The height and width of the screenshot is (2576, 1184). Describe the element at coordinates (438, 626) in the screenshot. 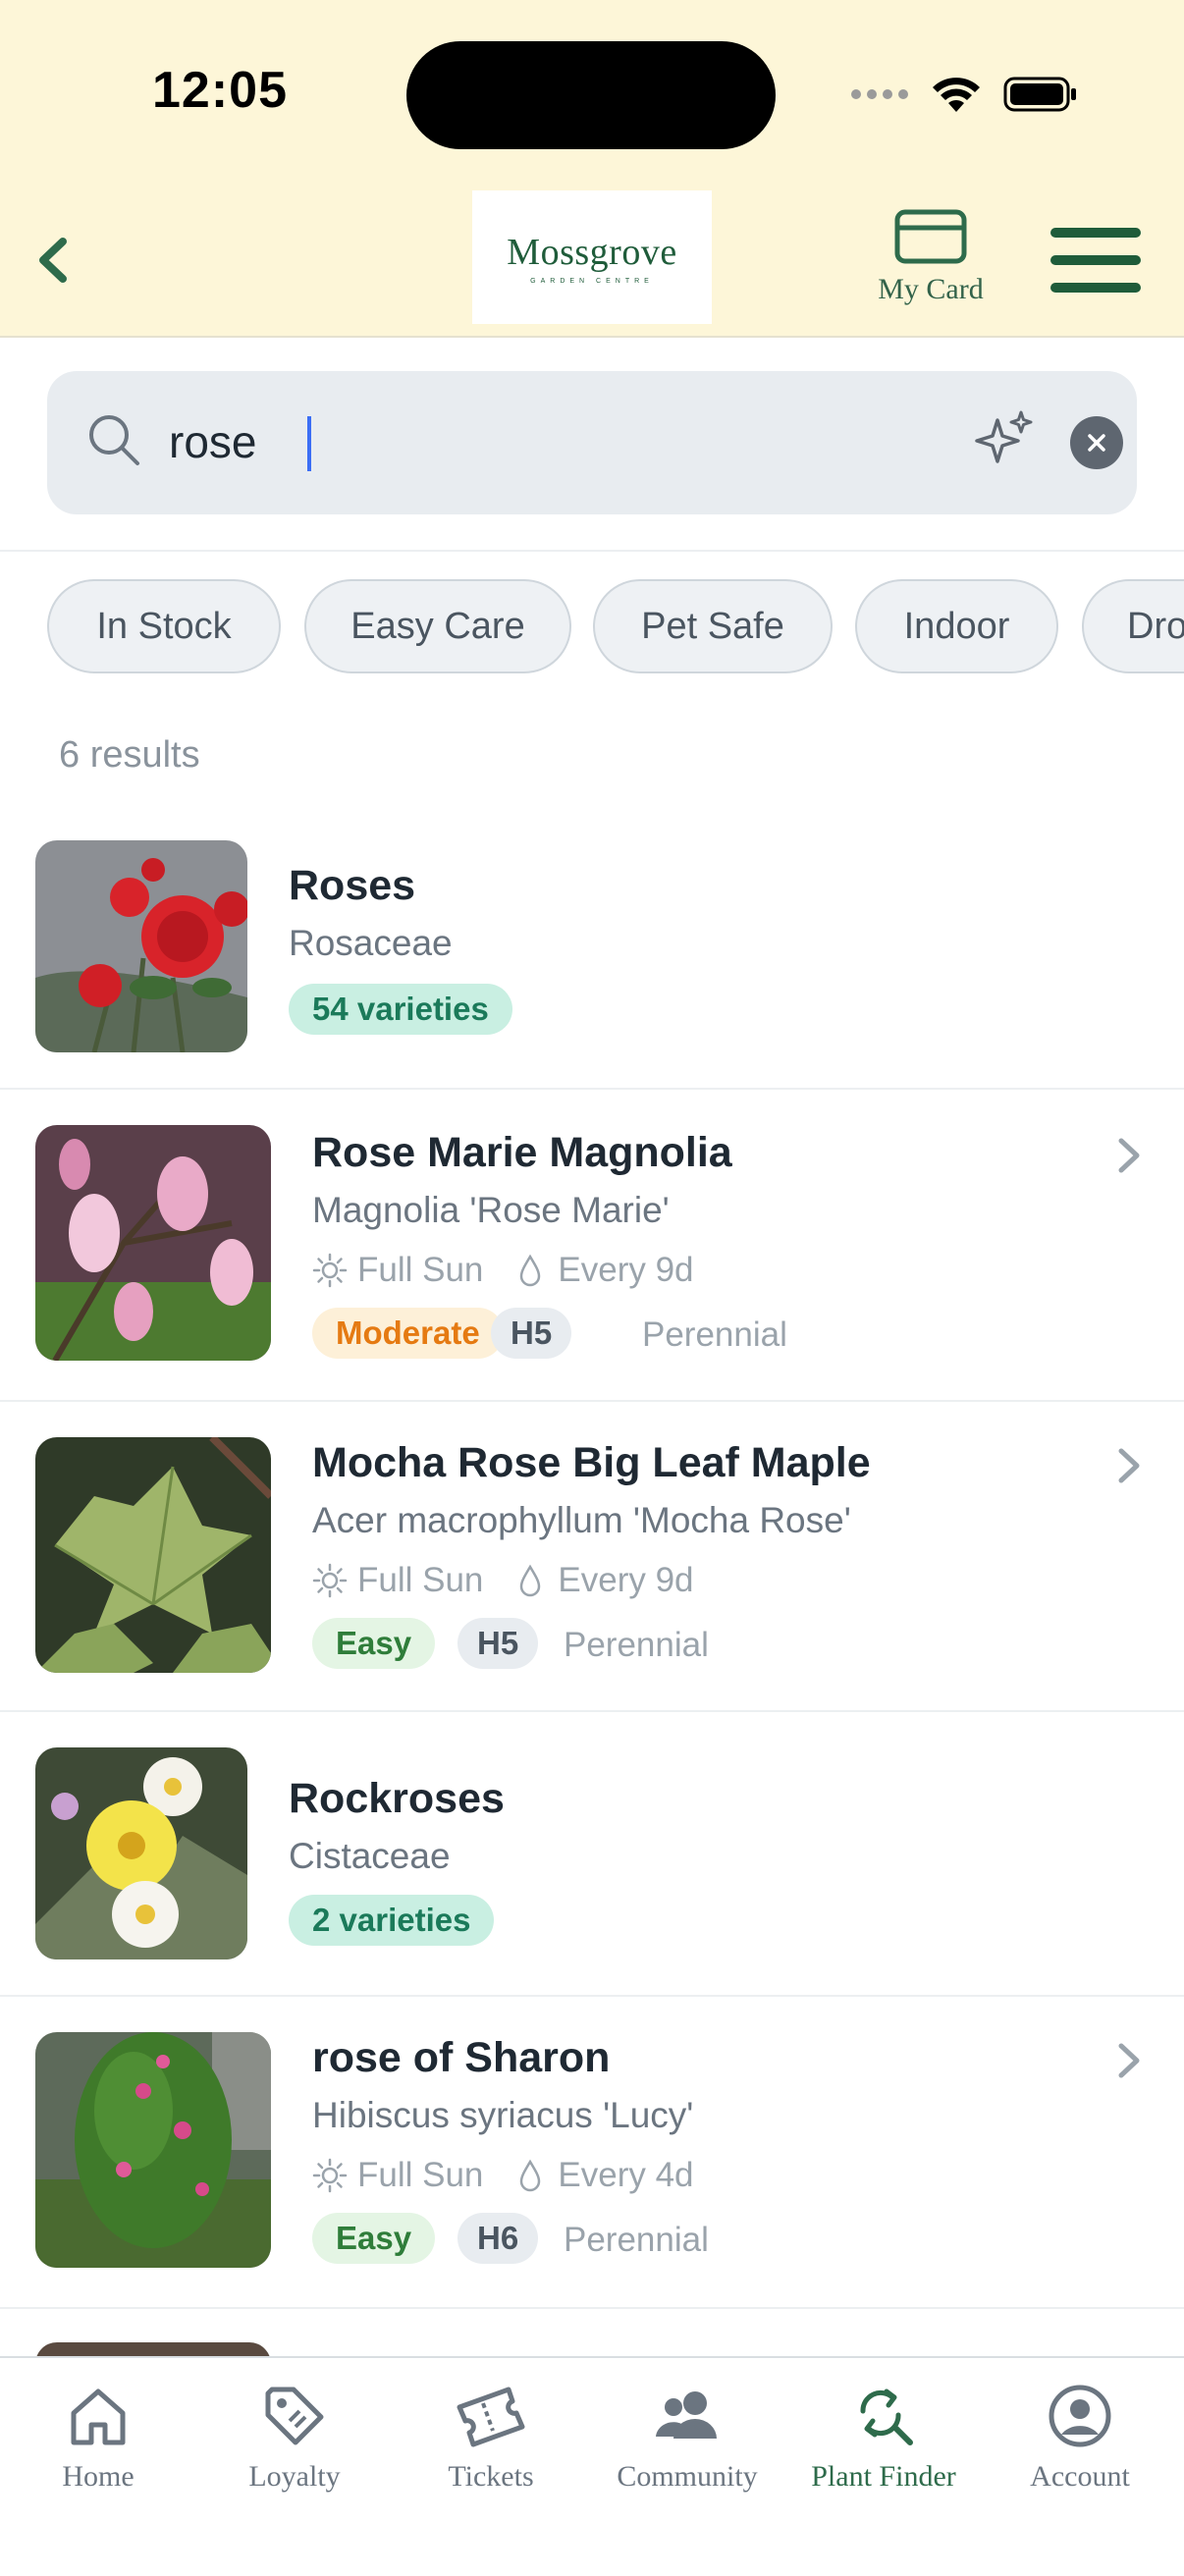

I see `filter-chip-easy-care: Easy Care` at that location.